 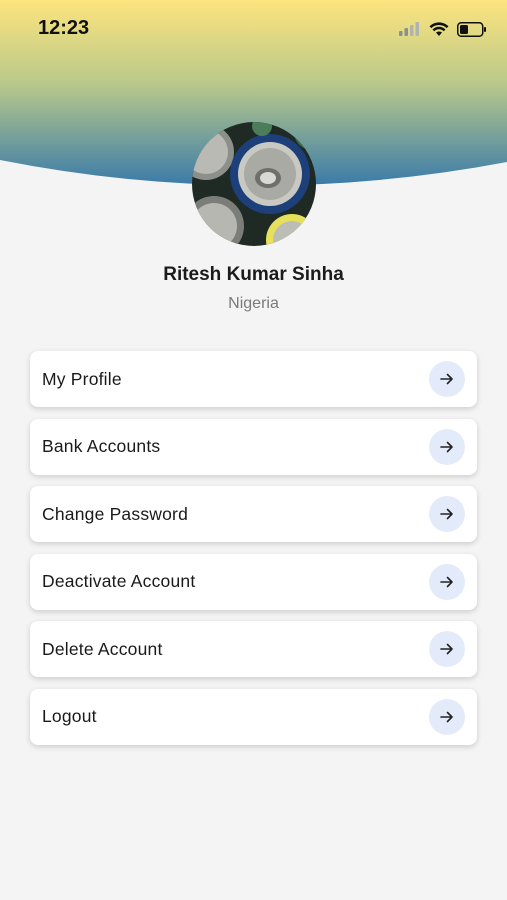 I want to click on avatar-image, so click(x=254, y=184).